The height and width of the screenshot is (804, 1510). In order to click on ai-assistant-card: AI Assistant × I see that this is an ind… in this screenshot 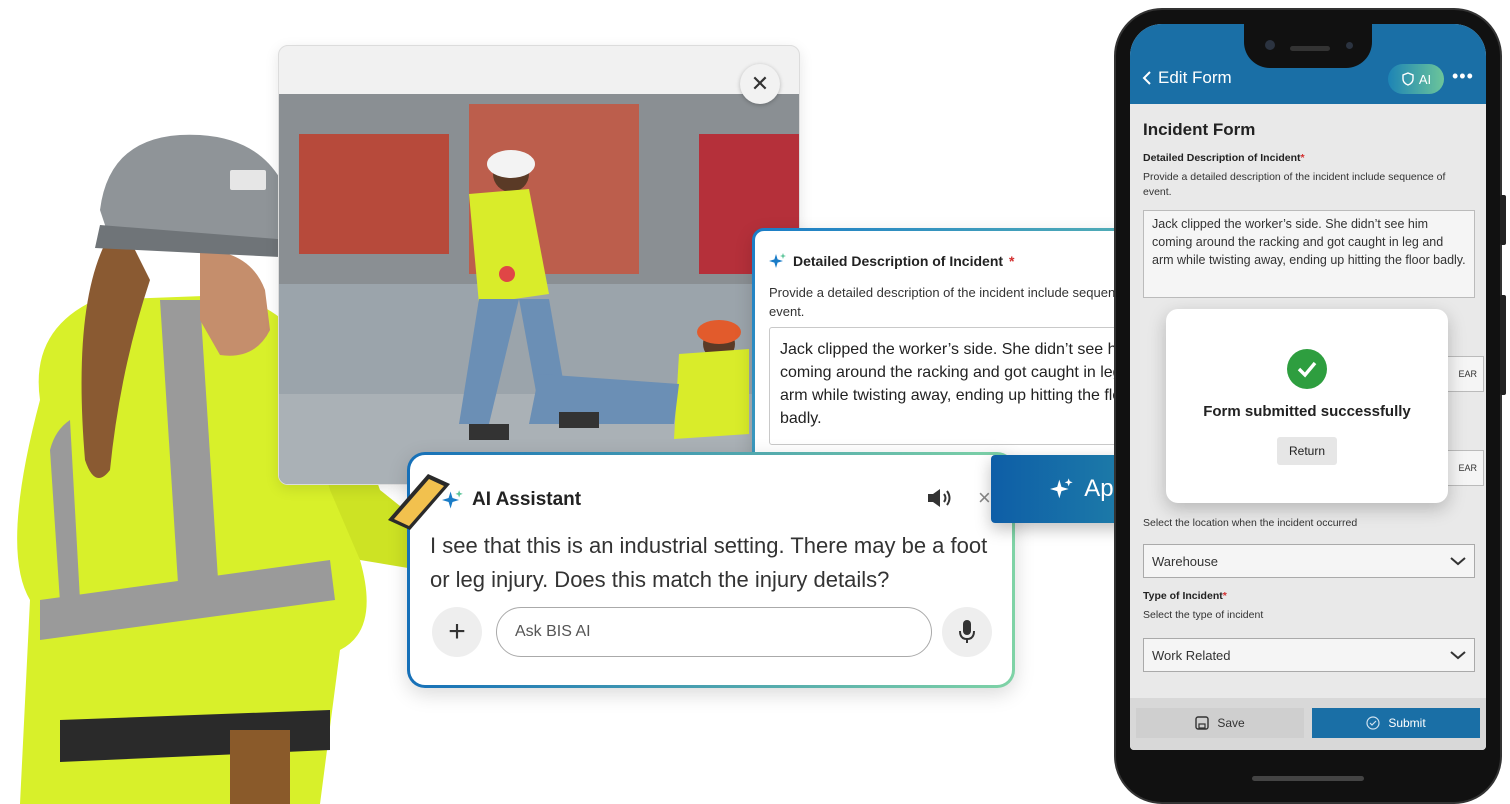, I will do `click(711, 570)`.